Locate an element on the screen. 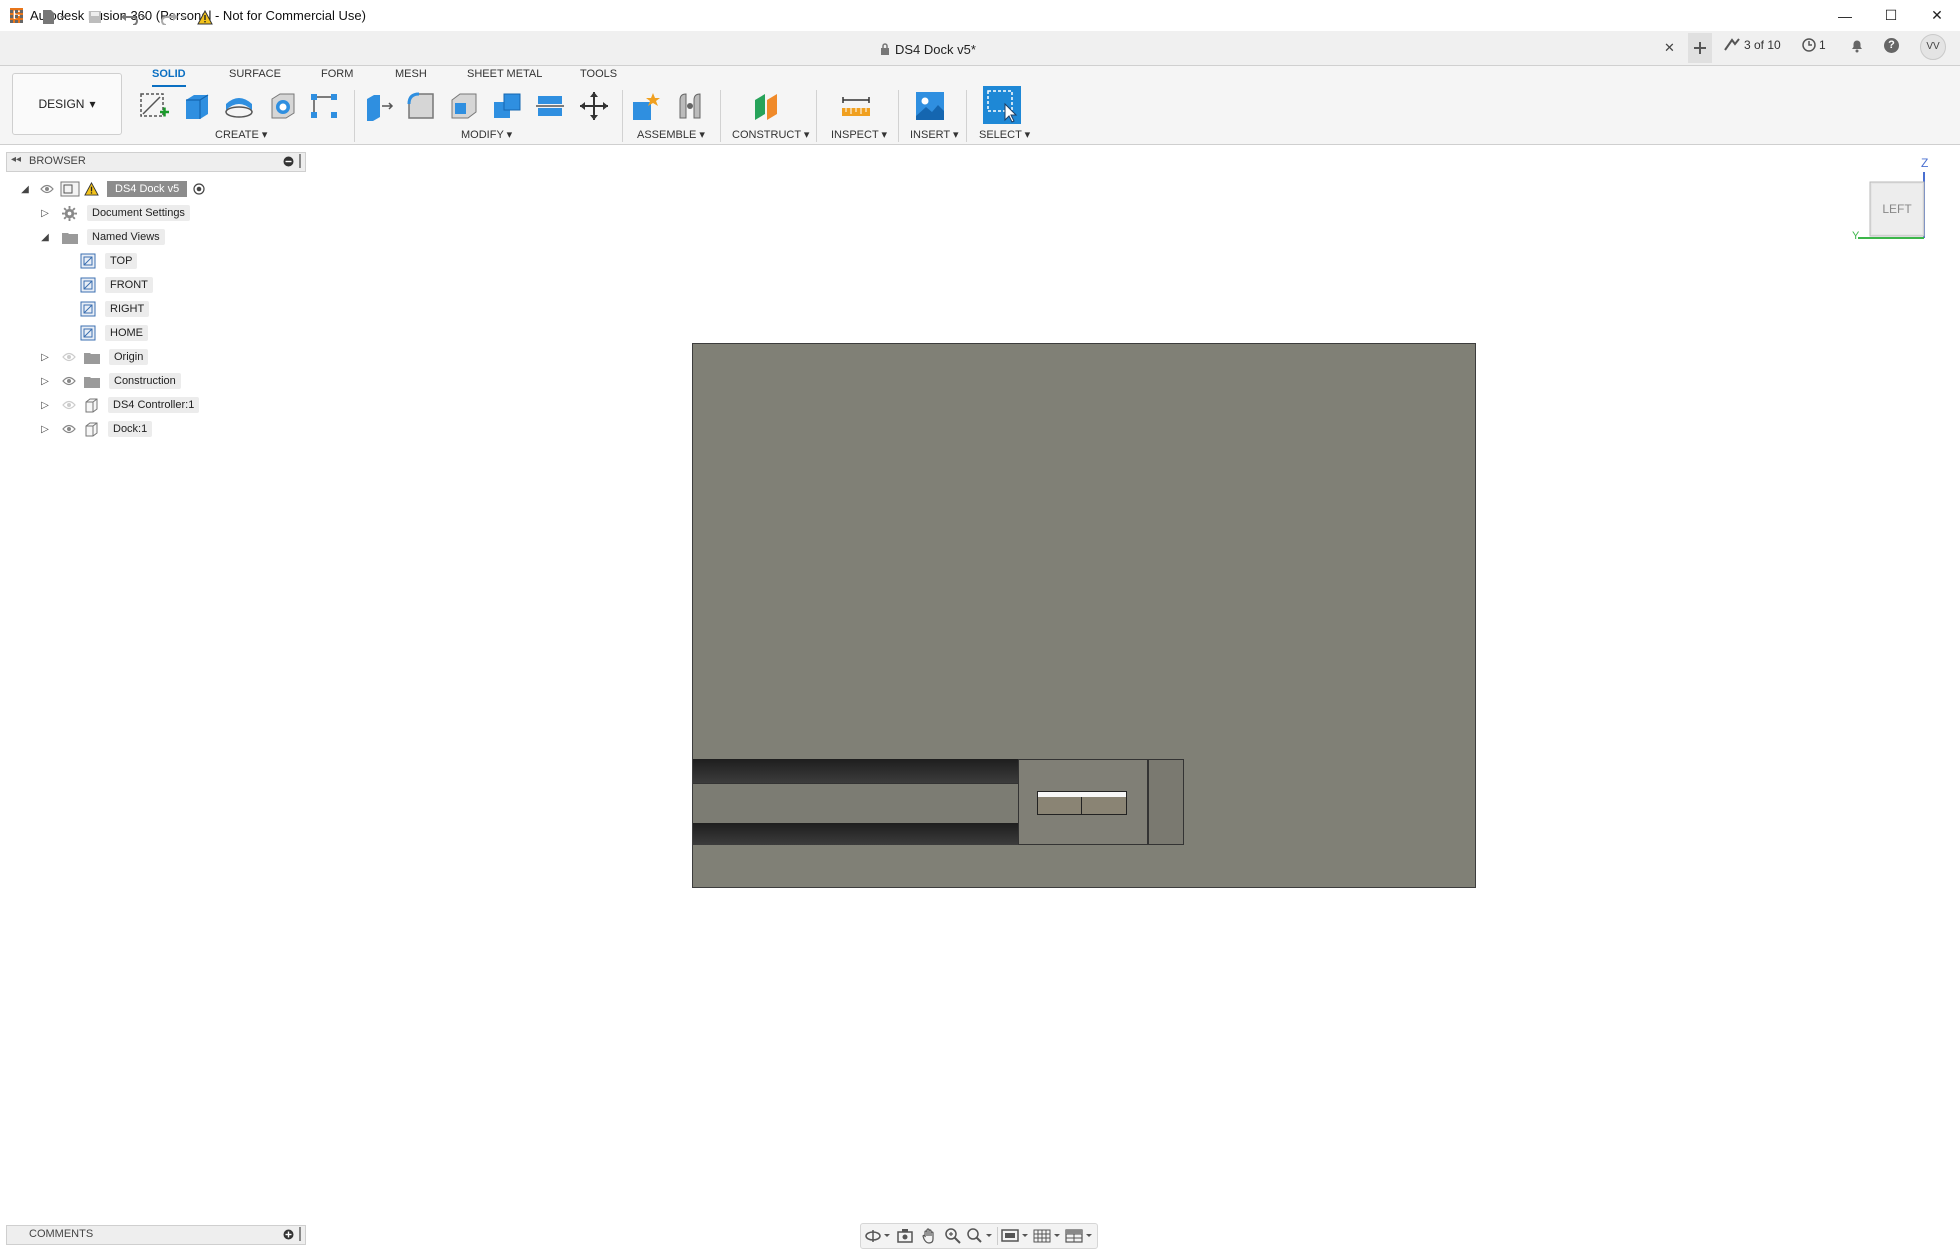 The width and height of the screenshot is (1960, 1252). revolve-icon is located at coordinates (239, 106).